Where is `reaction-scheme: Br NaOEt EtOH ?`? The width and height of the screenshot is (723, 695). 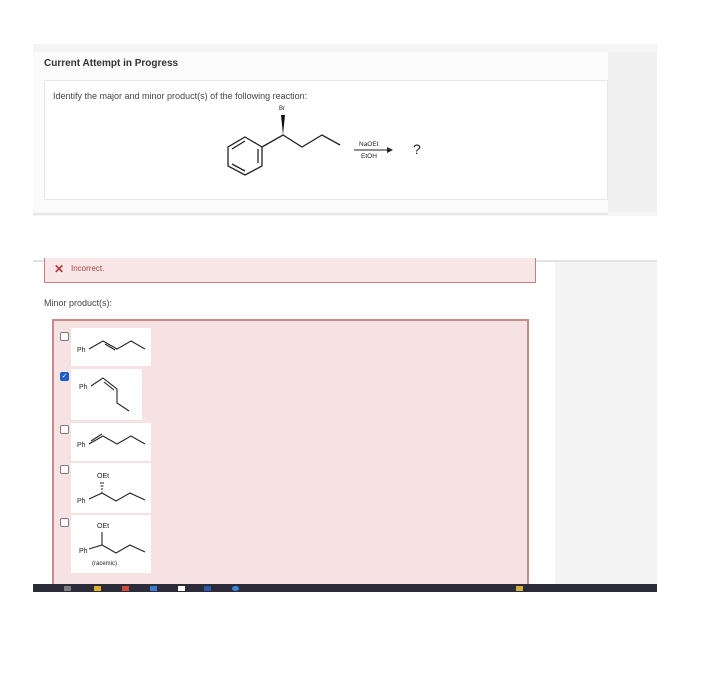
reaction-scheme: Br NaOEt EtOH ? is located at coordinates (324, 141).